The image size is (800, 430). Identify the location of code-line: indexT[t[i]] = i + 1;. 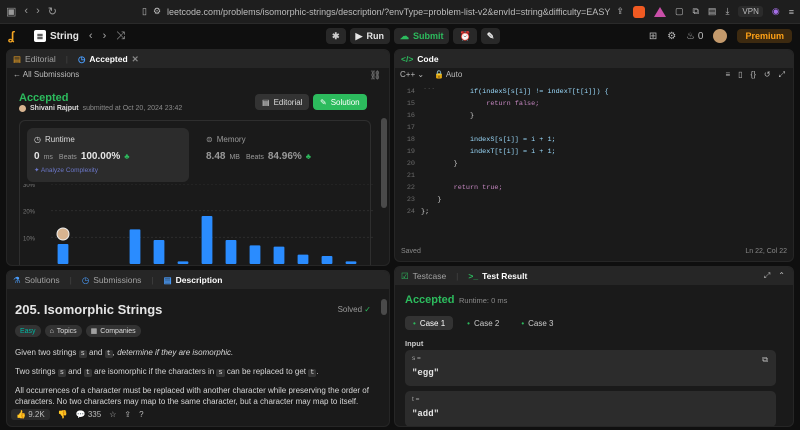
(488, 152).